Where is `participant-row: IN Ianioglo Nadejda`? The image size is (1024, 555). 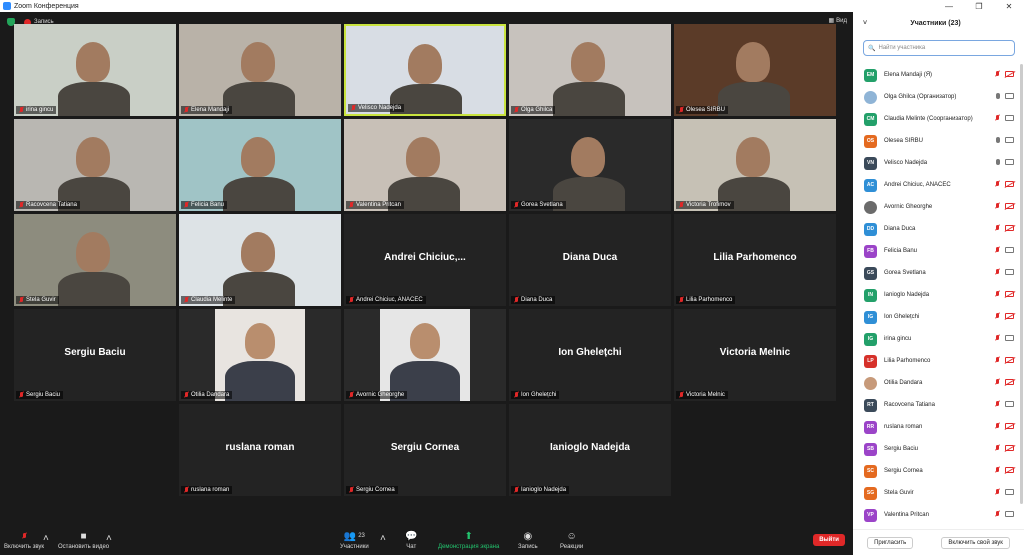
participant-row: IN Ianioglo Nadejda is located at coordinates (938, 295).